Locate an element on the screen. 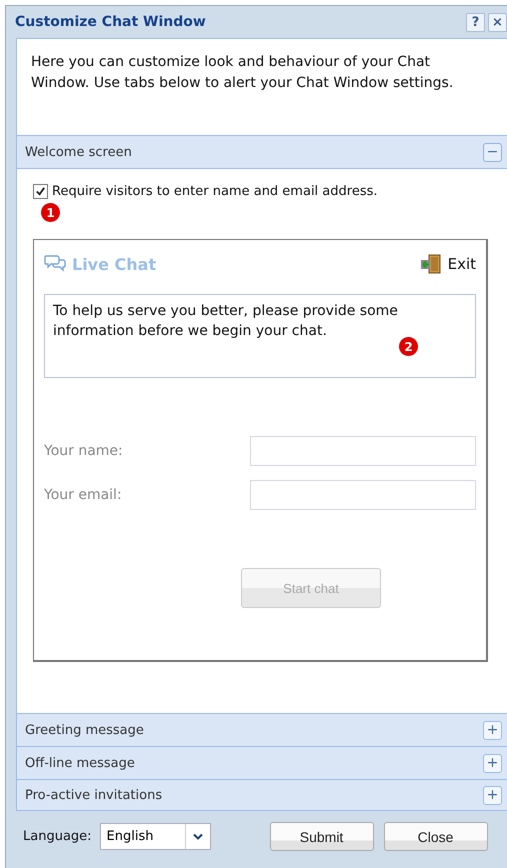  close-button: Close is located at coordinates (436, 836).